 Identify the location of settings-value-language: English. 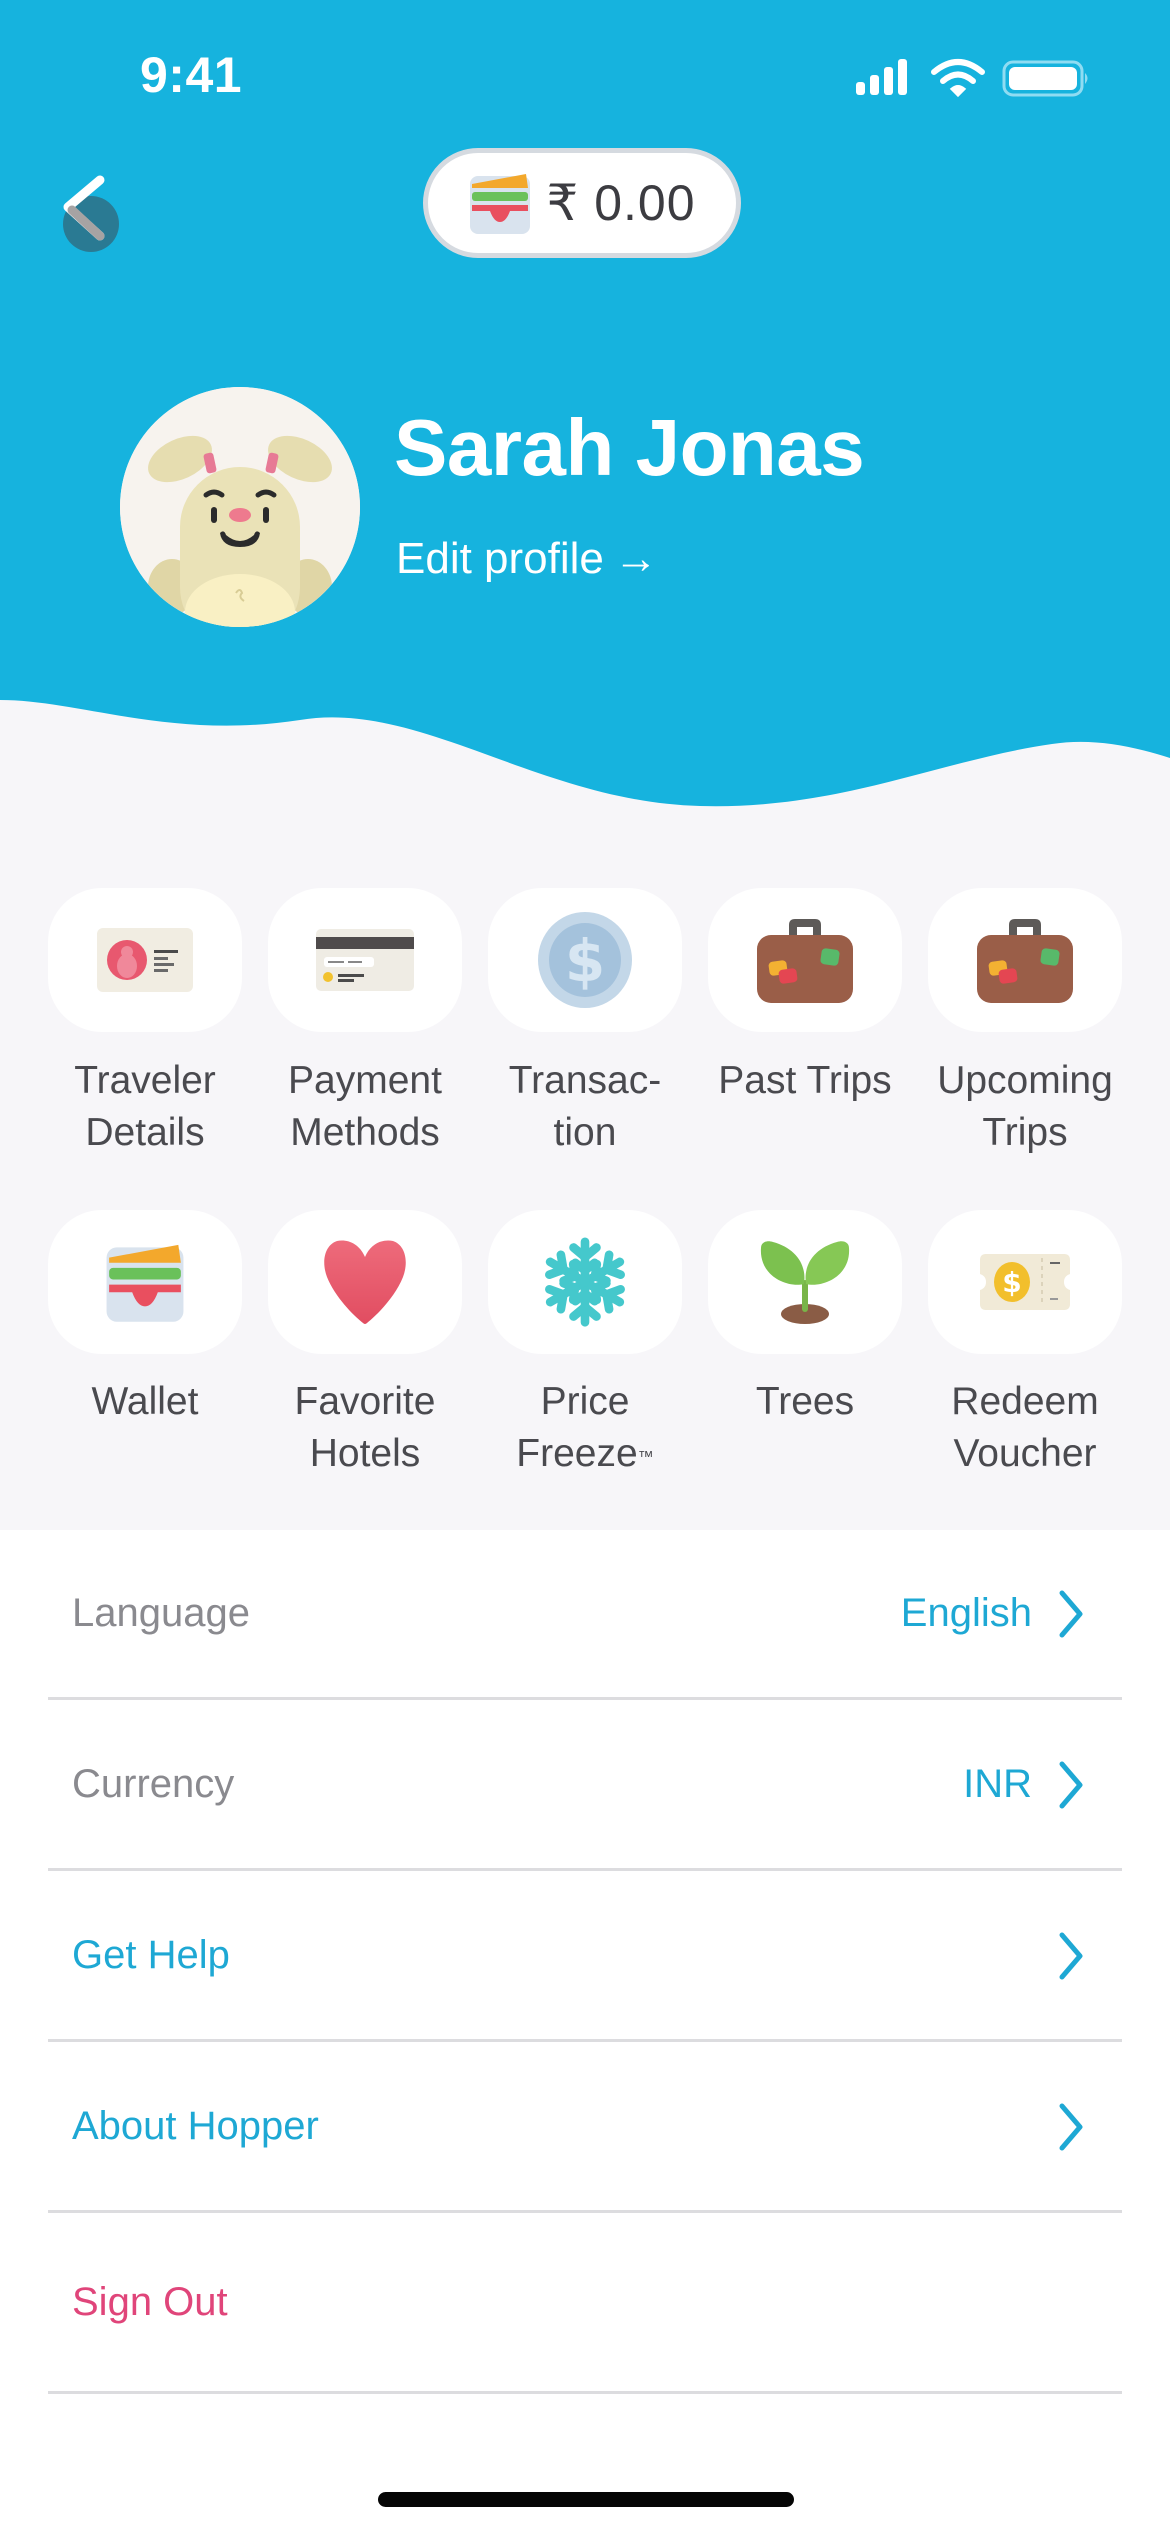
(966, 1613).